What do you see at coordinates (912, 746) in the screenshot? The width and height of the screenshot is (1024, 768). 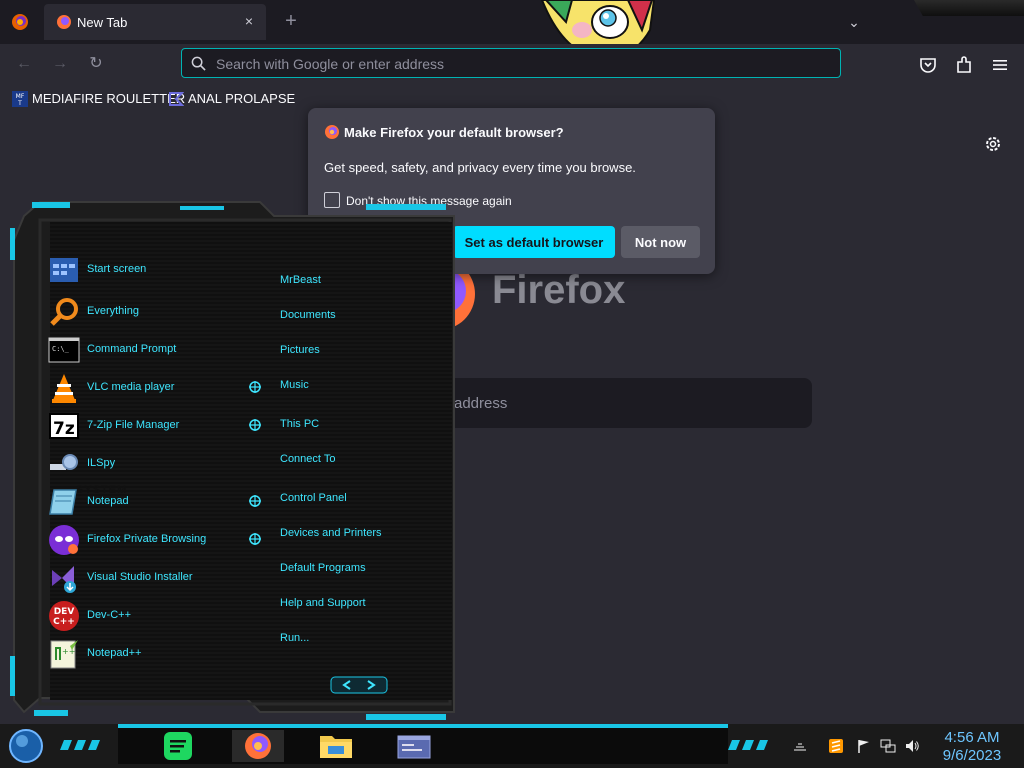 I see `volume-icon` at bounding box center [912, 746].